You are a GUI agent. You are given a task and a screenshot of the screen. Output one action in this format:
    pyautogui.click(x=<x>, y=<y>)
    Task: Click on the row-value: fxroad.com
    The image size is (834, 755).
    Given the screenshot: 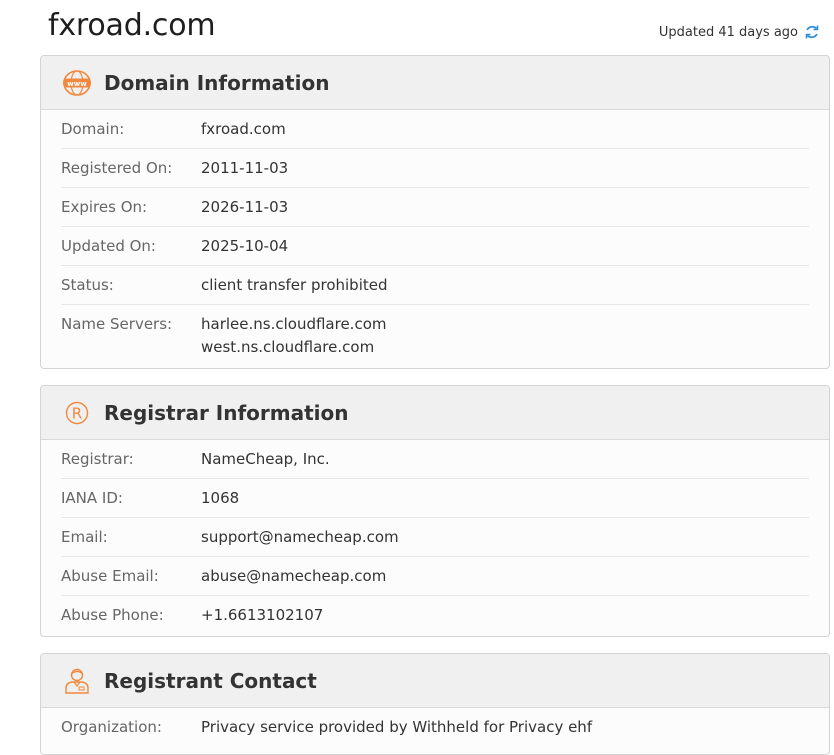 What is the action you would take?
    pyautogui.click(x=243, y=129)
    